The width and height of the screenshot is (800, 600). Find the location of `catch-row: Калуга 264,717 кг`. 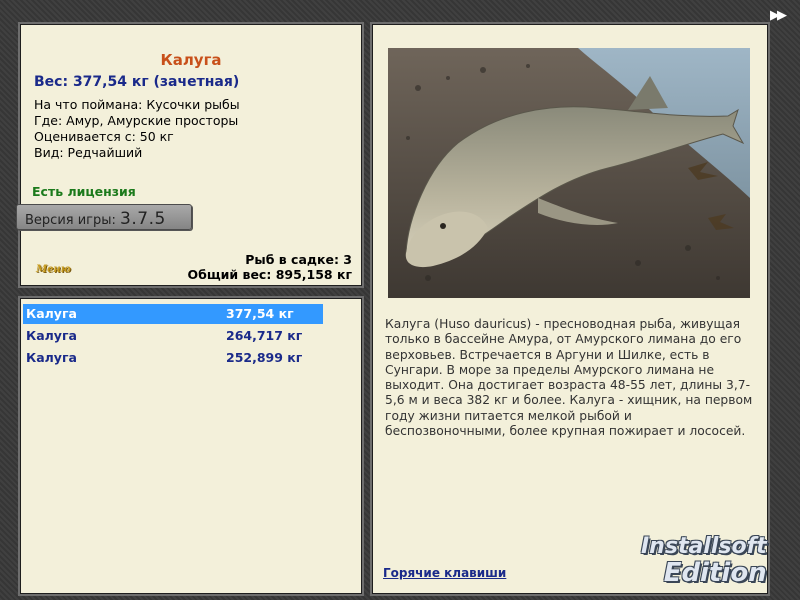

catch-row: Калуга 264,717 кг is located at coordinates (173, 336).